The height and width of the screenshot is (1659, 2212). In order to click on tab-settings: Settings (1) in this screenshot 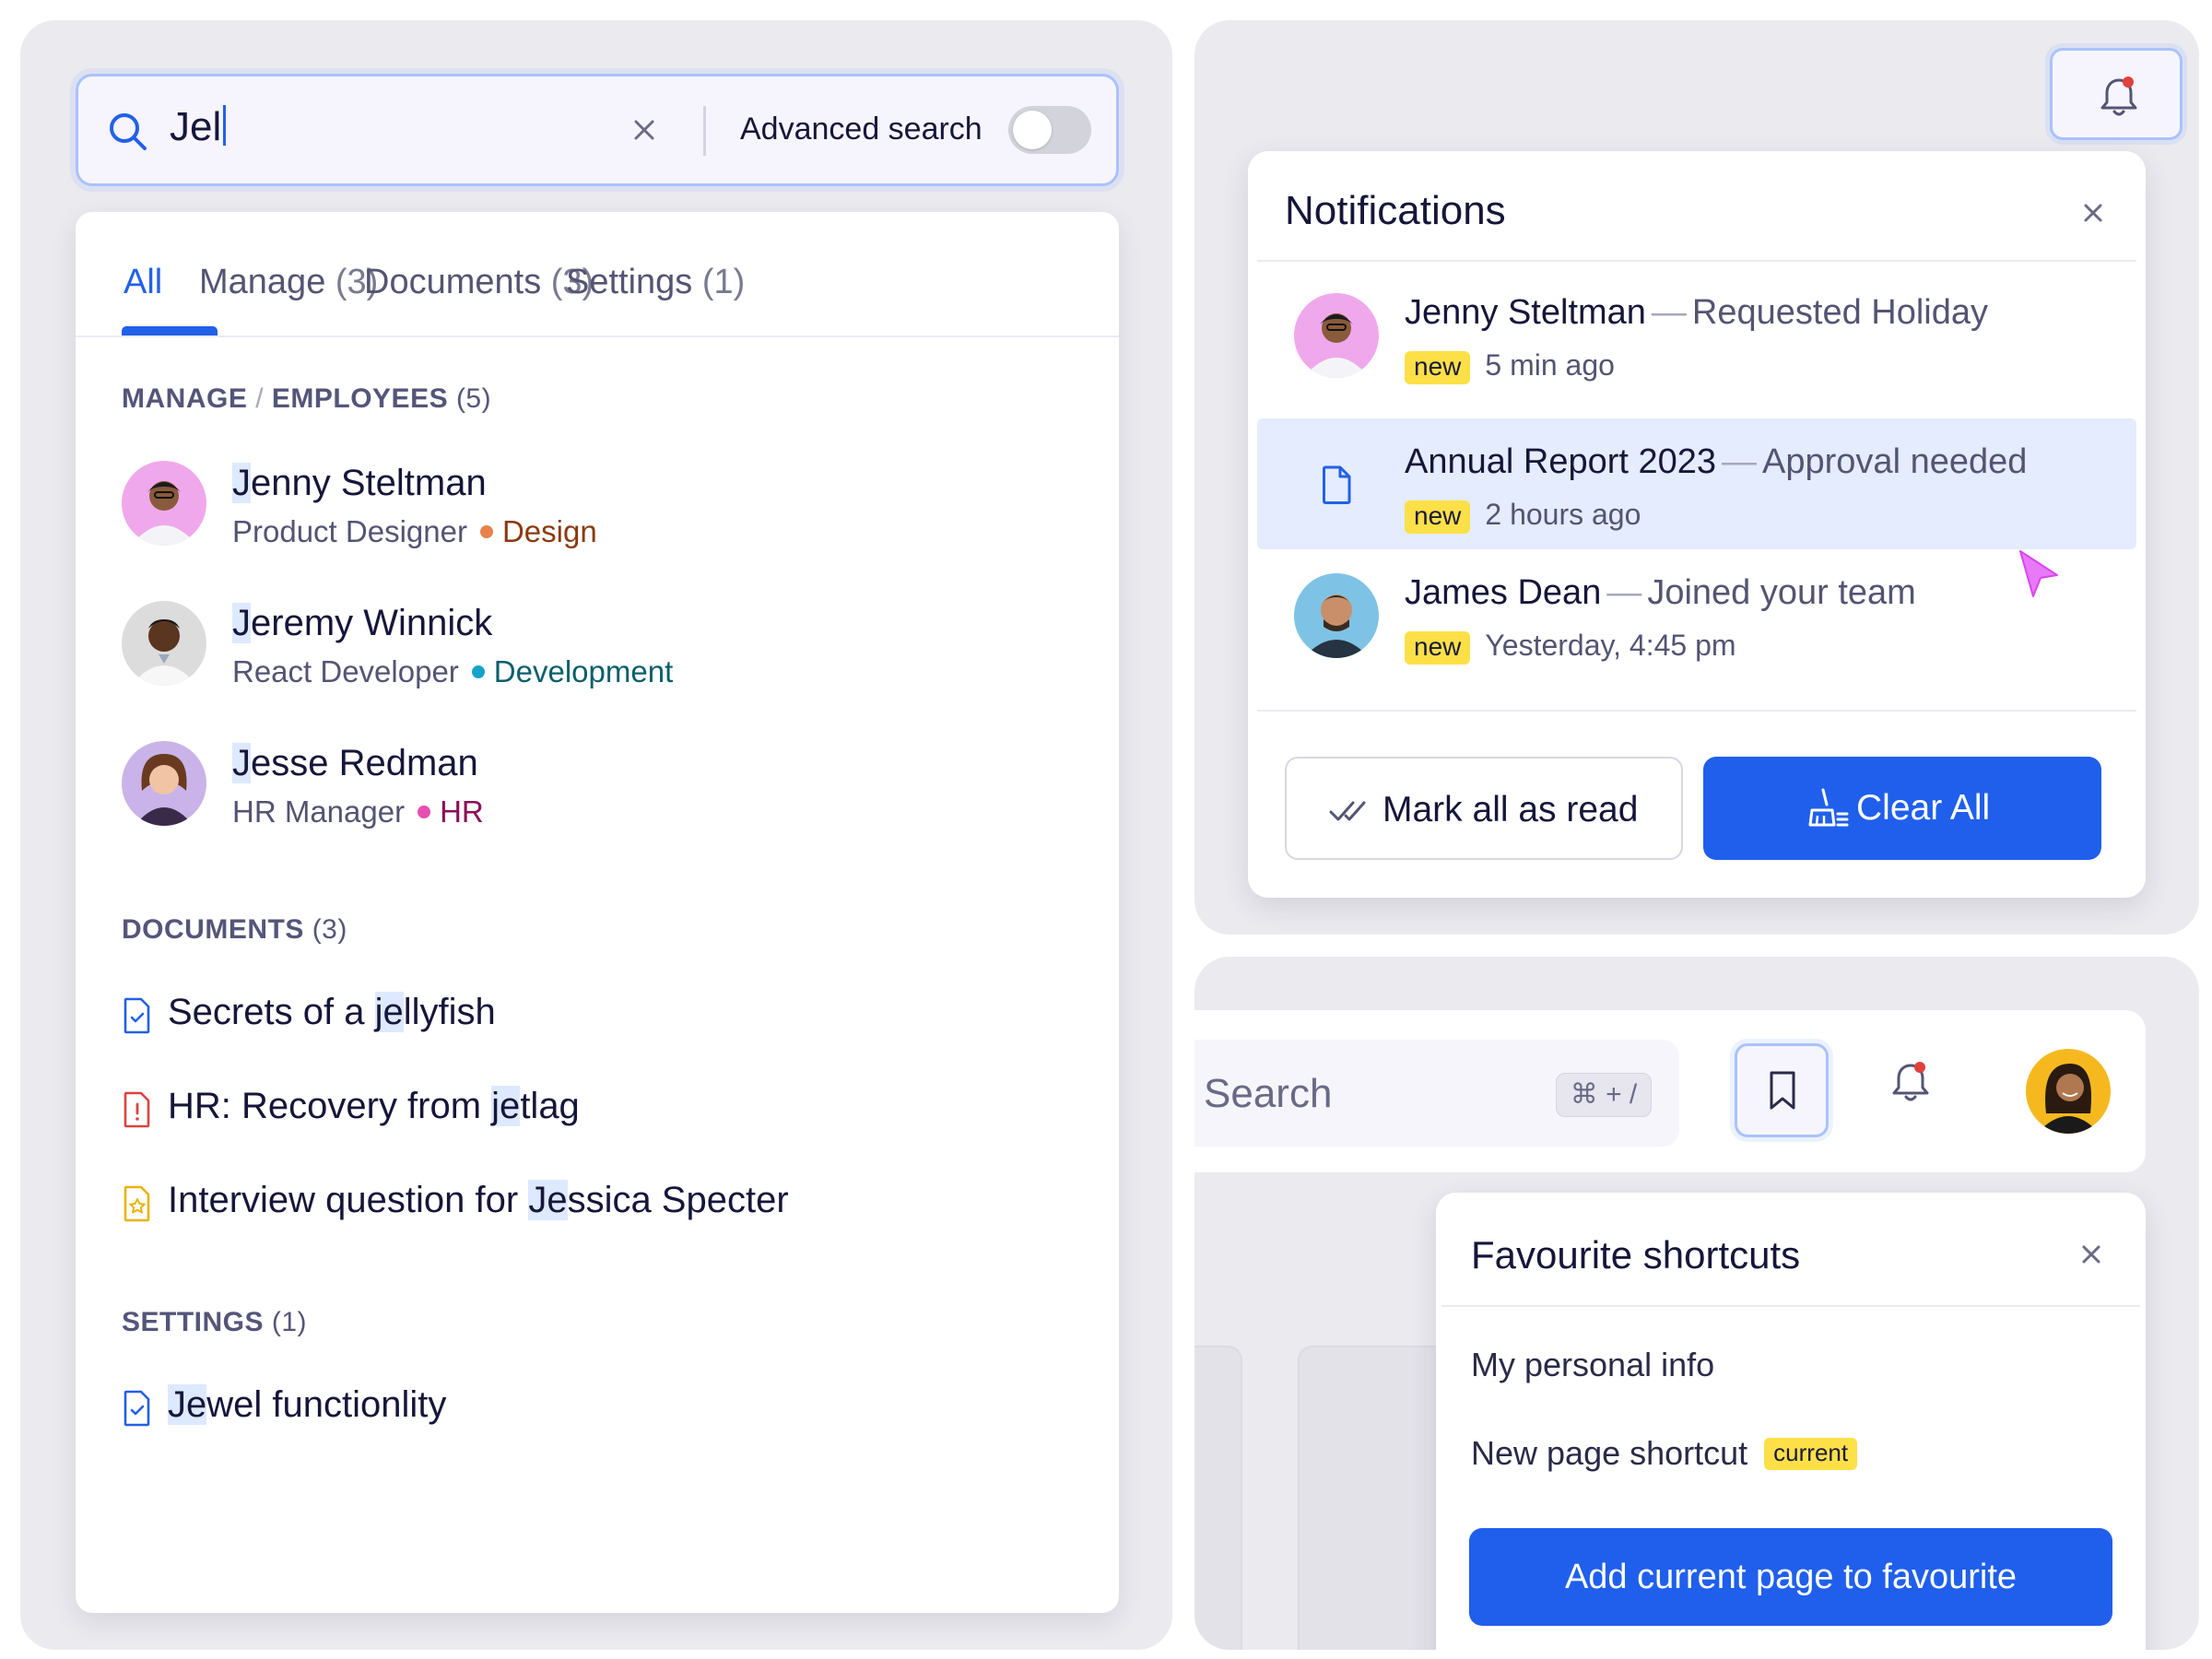, I will do `click(655, 282)`.